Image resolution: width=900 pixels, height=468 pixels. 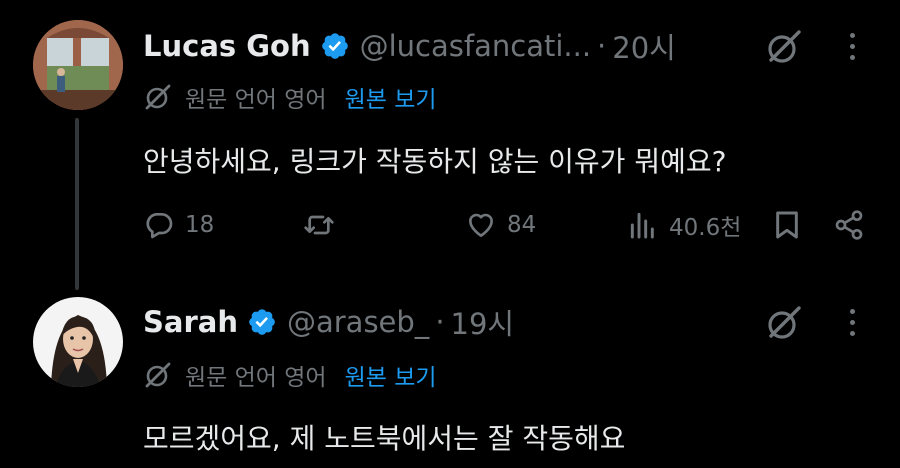 I want to click on post-header: Lucas Goh @lucasfancati... · 20시, so click(x=409, y=46).